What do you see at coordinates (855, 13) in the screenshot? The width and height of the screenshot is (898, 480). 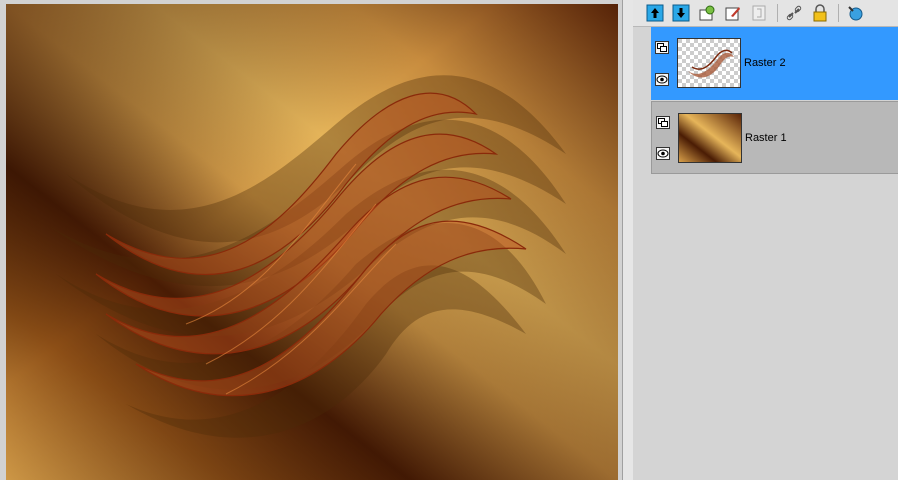 I see `help-icon` at bounding box center [855, 13].